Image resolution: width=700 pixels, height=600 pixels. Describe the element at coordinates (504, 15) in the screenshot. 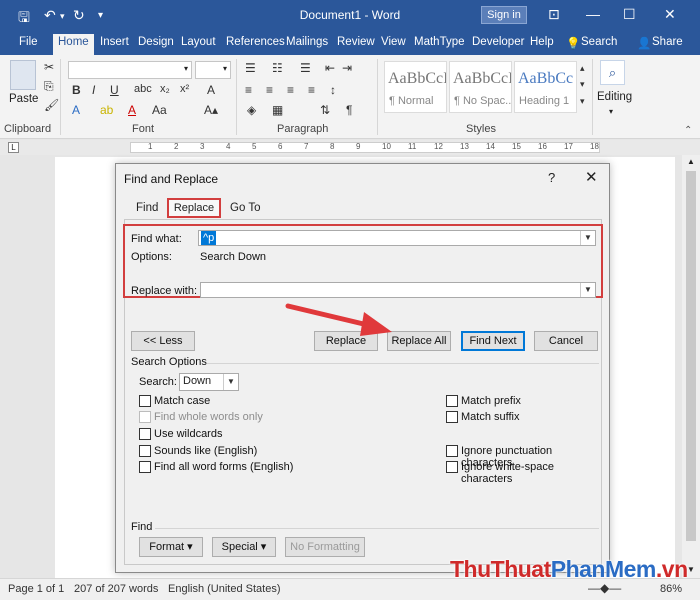

I see `sign-in-button: Sign in` at that location.